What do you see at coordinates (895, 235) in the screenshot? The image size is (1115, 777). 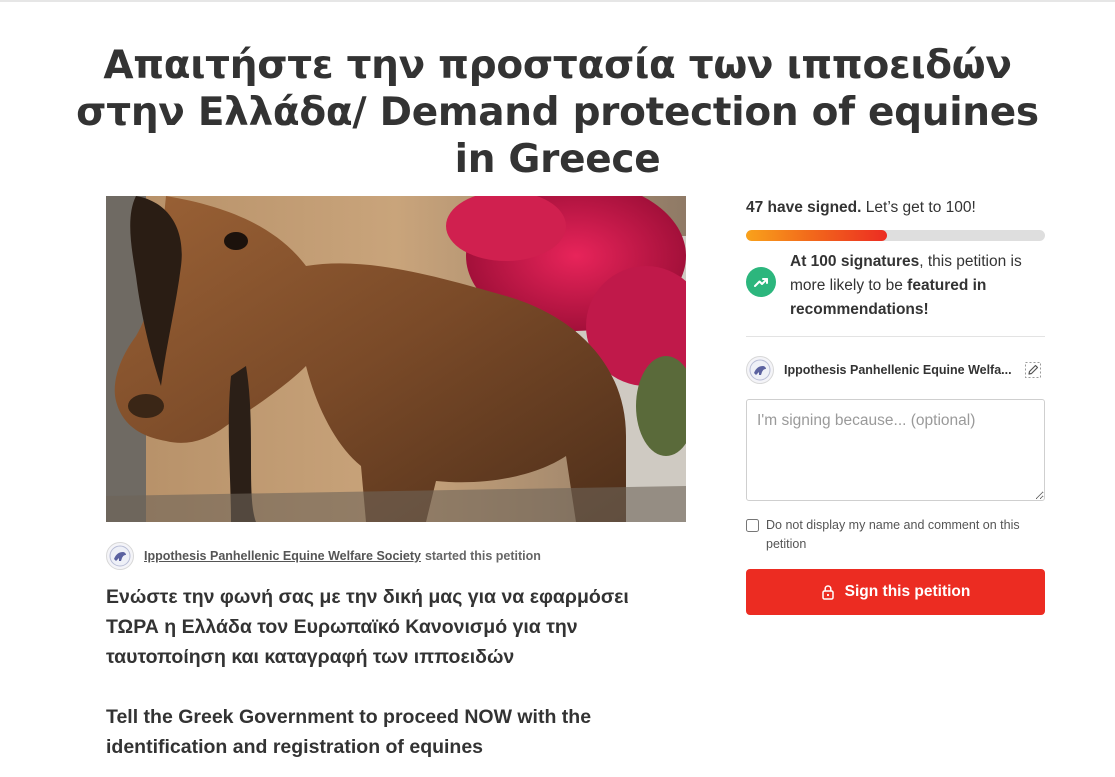 I see `signature-progress-bar` at bounding box center [895, 235].